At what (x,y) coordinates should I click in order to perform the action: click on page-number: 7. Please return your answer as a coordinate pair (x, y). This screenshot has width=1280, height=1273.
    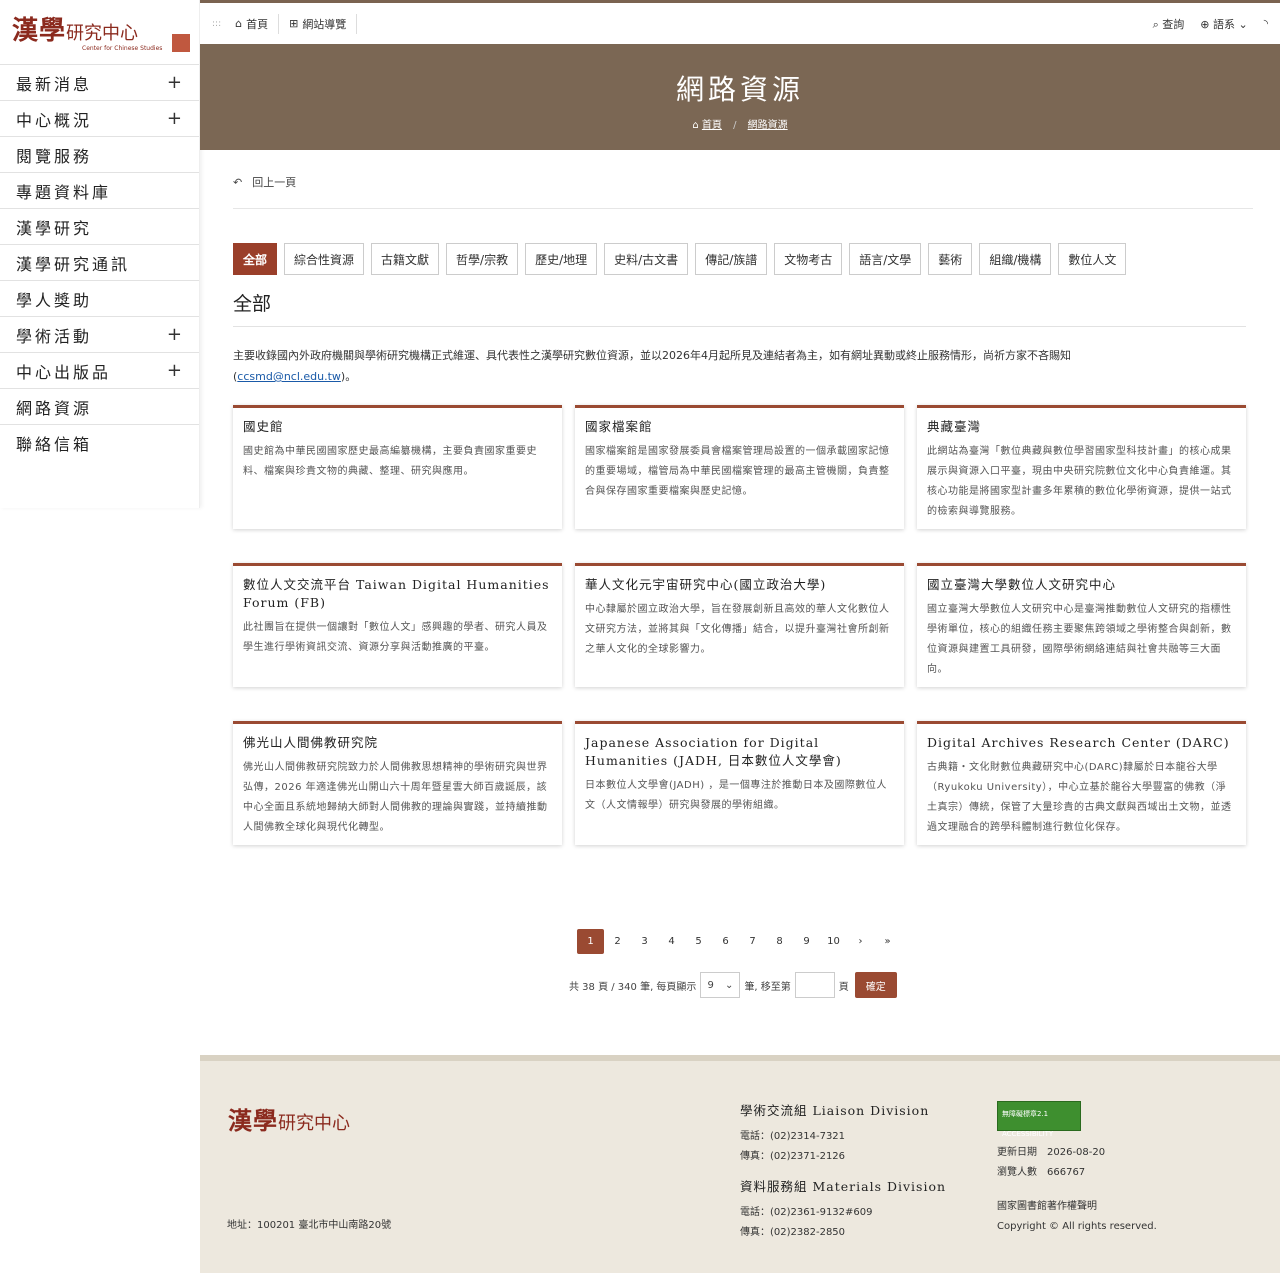
    Looking at the image, I should click on (752, 941).